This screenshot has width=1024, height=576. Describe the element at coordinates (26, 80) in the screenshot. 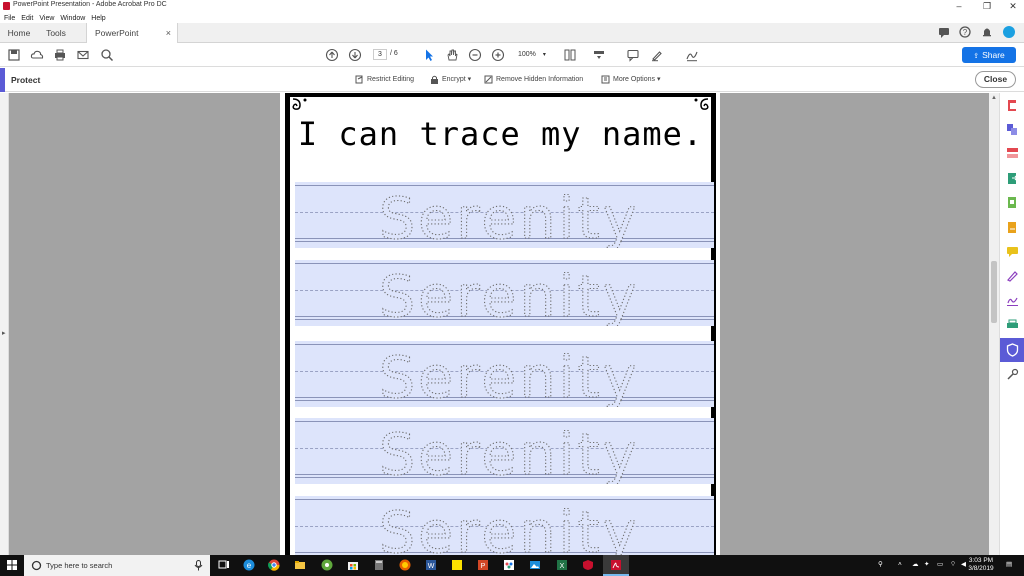

I see `protect-label: Protect` at that location.